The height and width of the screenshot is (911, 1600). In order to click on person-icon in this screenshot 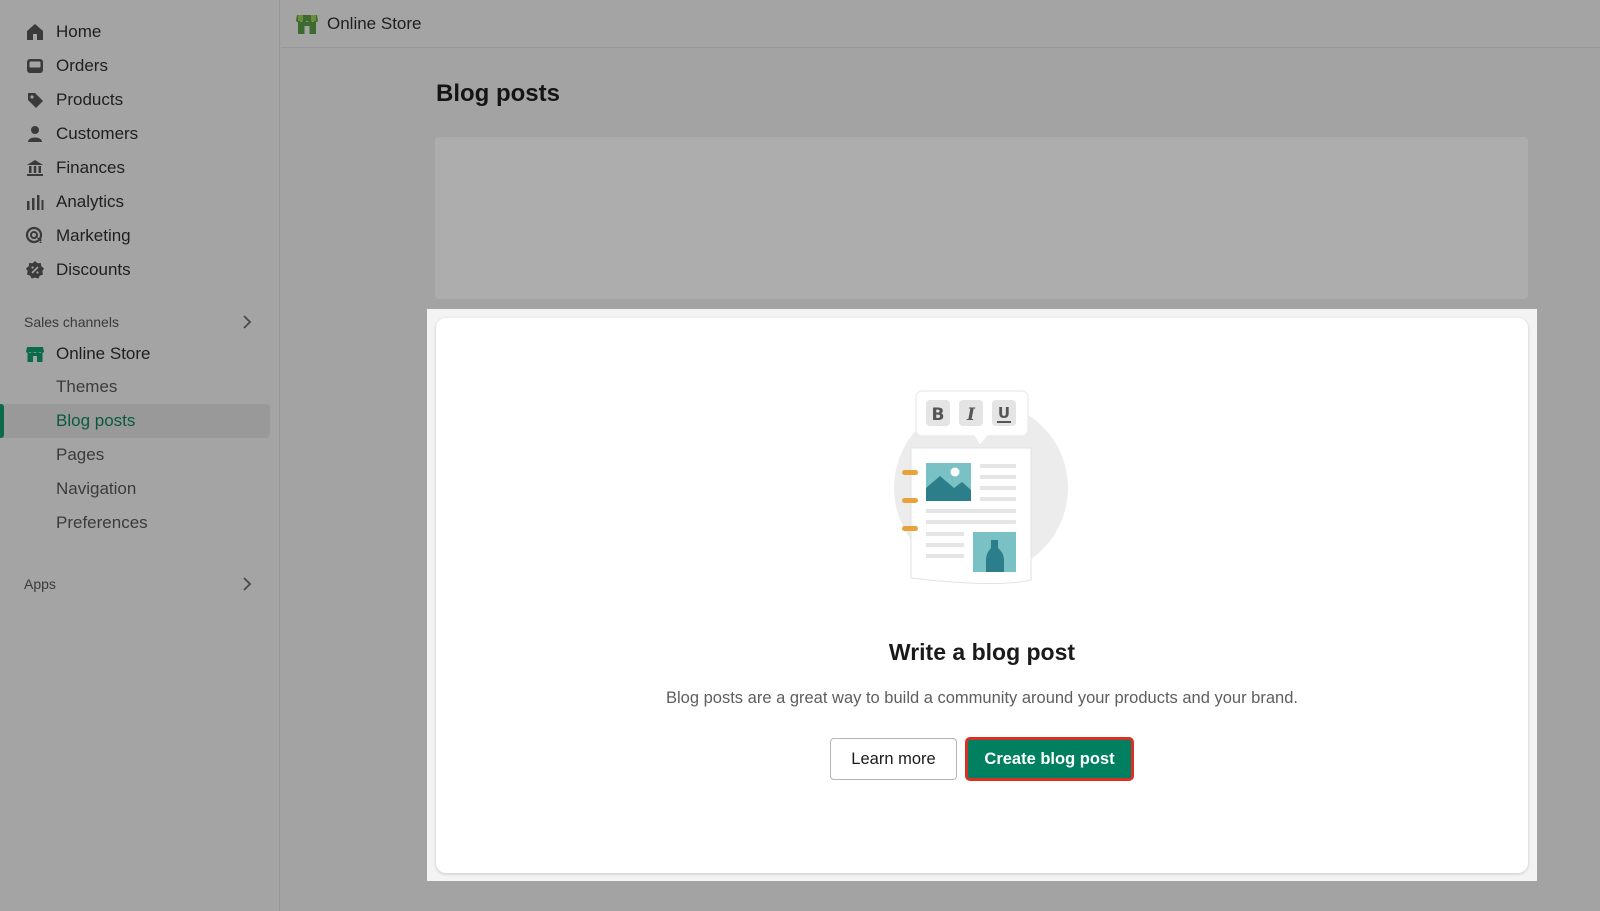, I will do `click(35, 134)`.